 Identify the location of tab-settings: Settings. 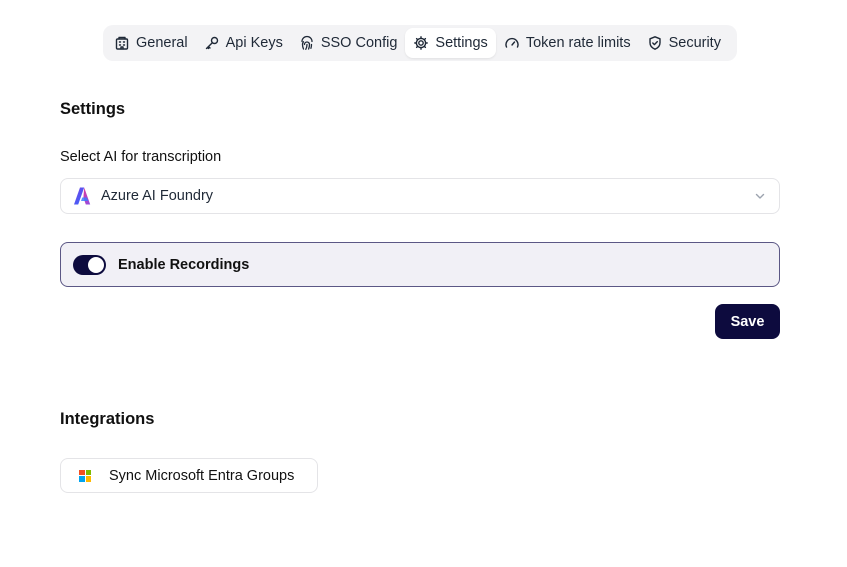
(450, 43).